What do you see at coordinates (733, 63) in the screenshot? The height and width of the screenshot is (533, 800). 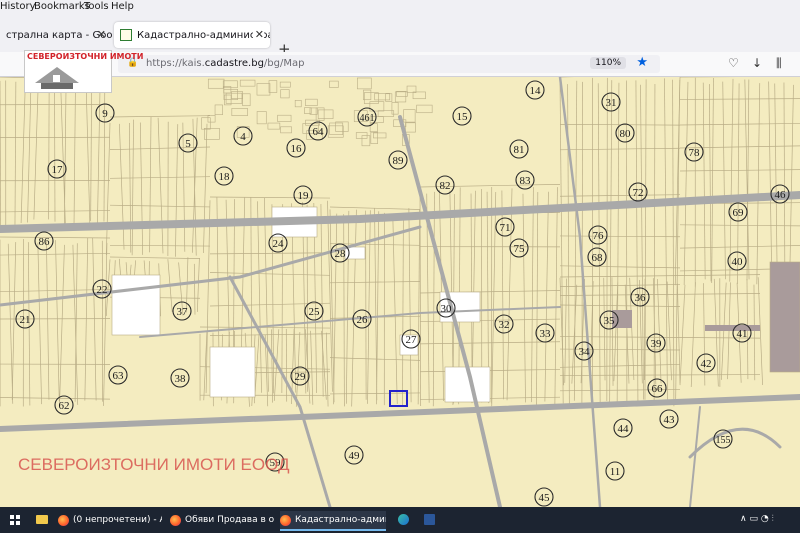 I see `pocket-icon: ♡` at bounding box center [733, 63].